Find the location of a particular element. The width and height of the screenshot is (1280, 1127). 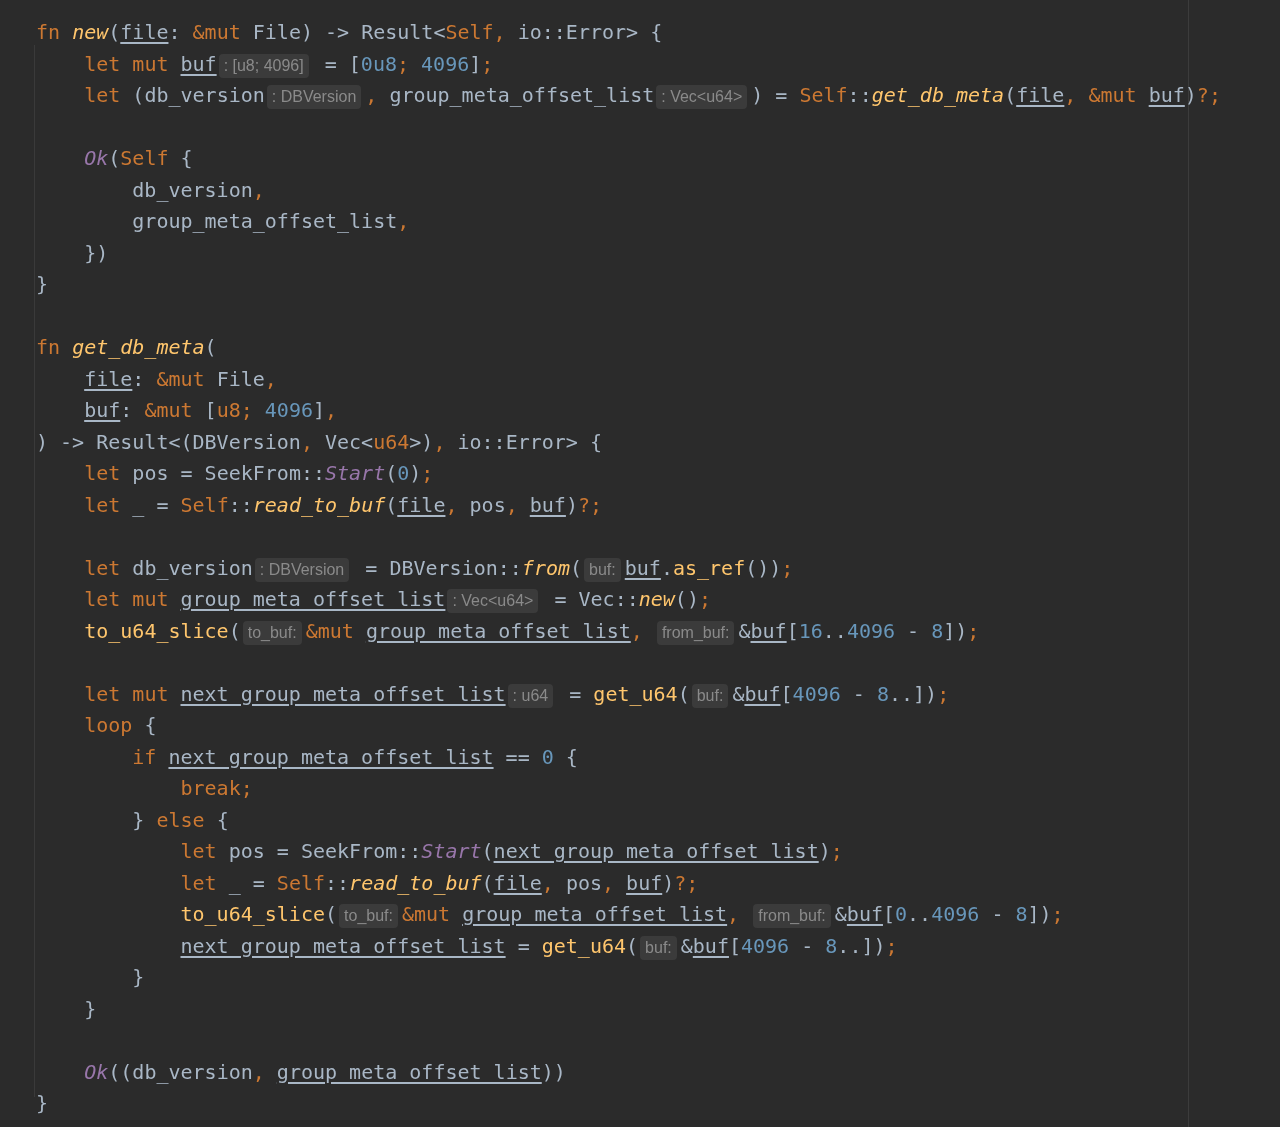

code-text: . is located at coordinates (666, 567).